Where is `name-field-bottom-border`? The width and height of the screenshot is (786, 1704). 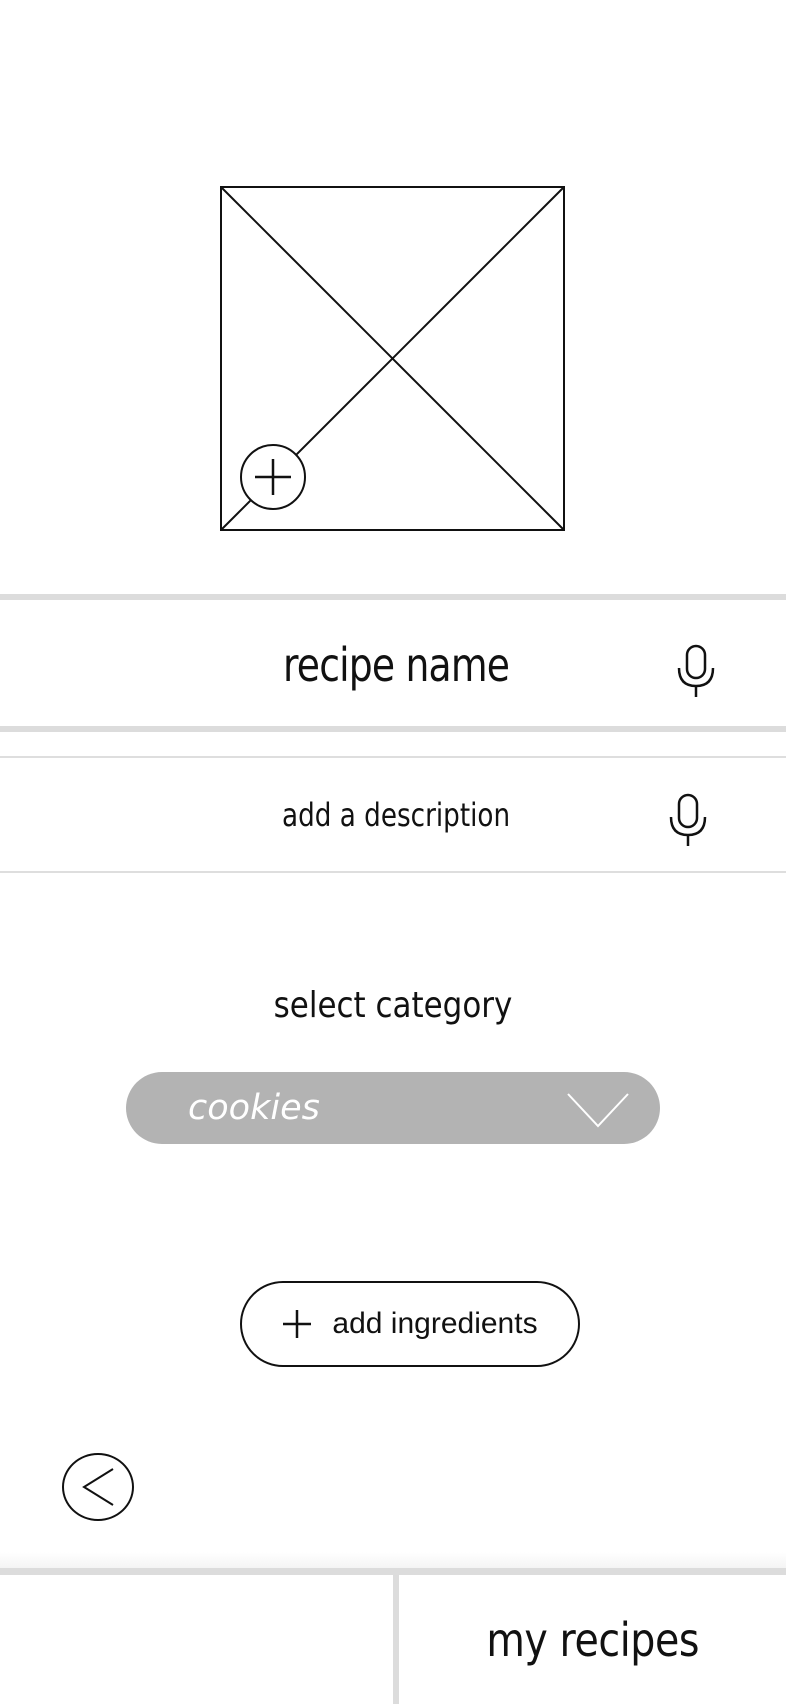
name-field-bottom-border is located at coordinates (393, 729).